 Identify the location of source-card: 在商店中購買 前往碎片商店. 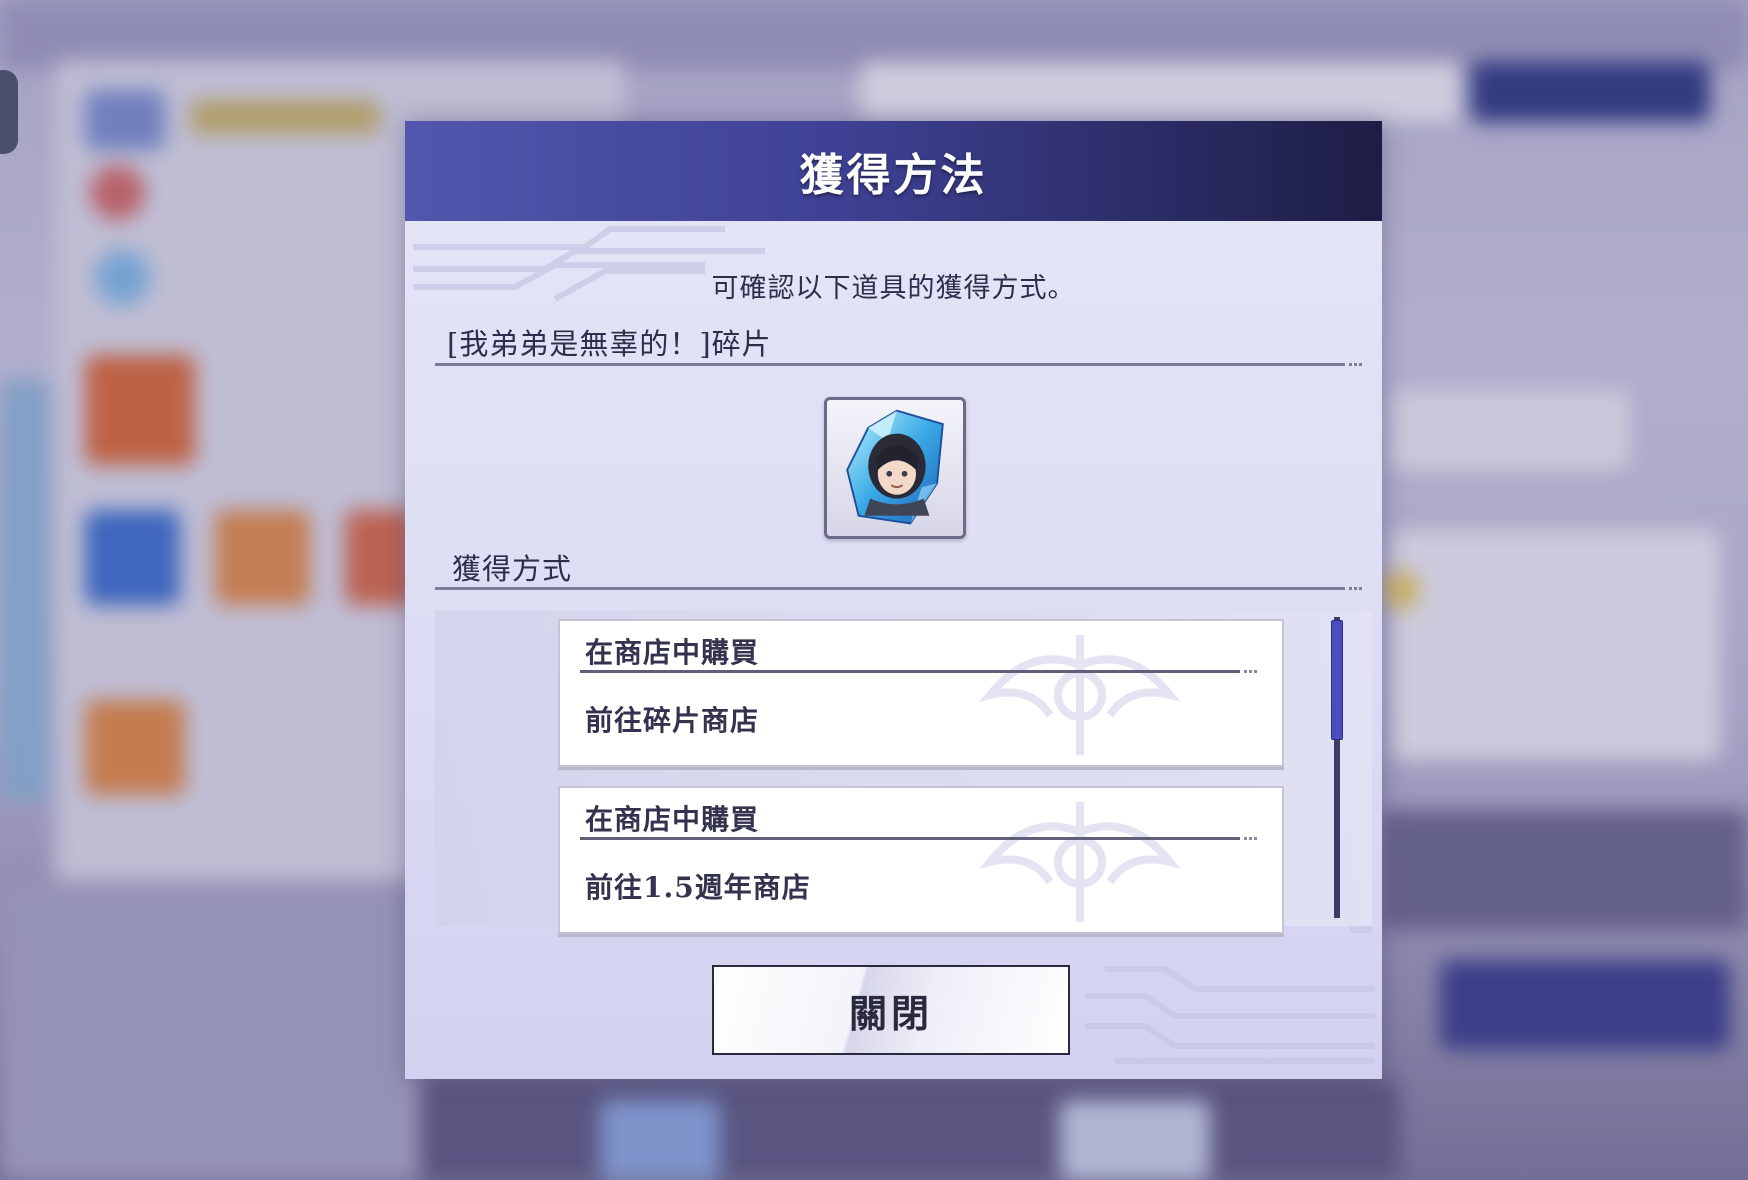
(921, 693).